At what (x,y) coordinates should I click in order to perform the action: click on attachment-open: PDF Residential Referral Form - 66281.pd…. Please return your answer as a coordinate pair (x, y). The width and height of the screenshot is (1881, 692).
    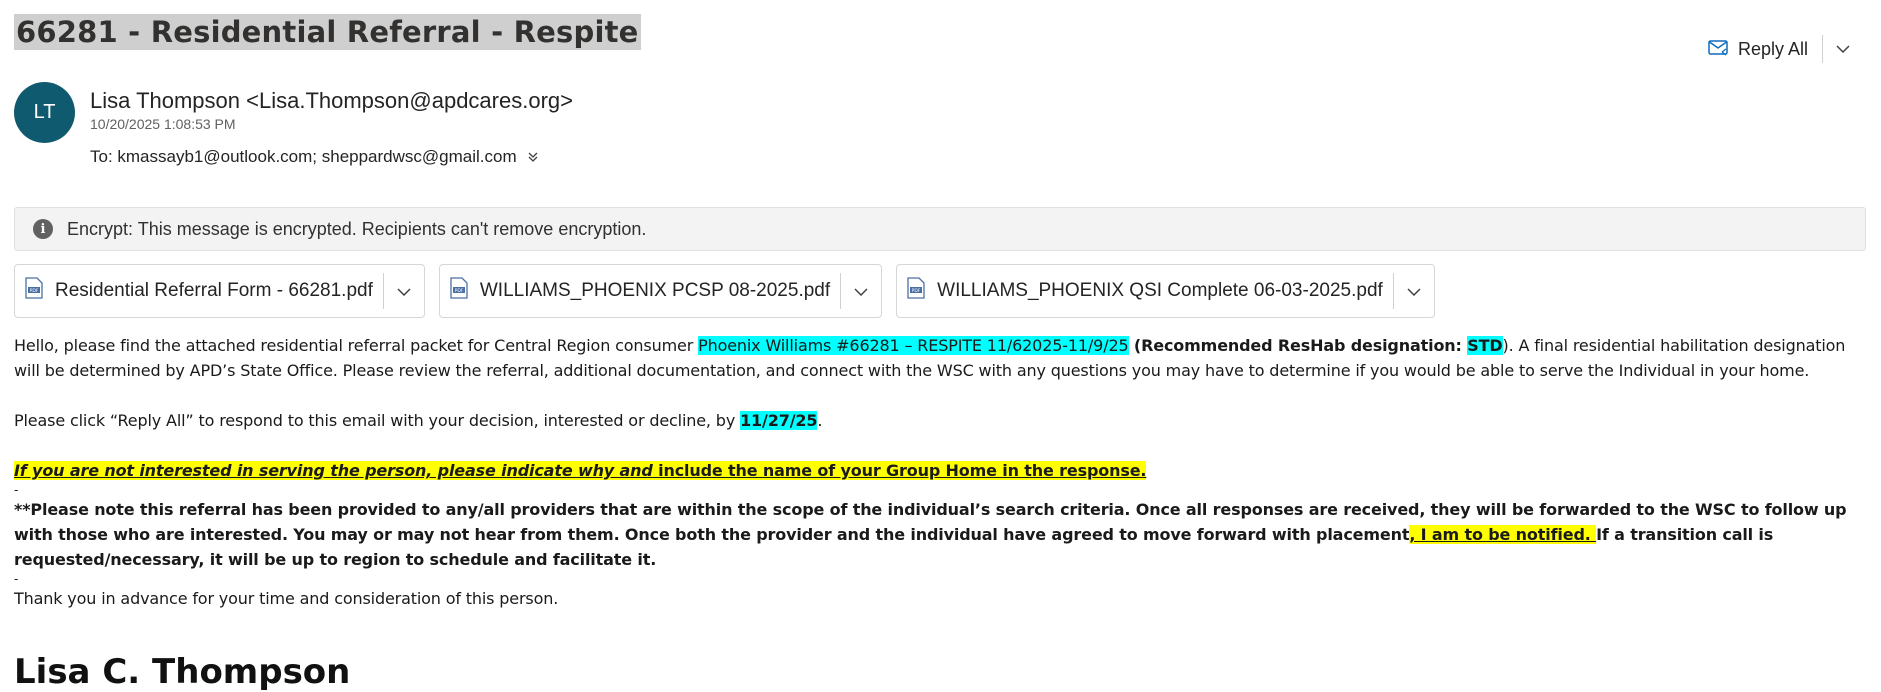
    Looking at the image, I should click on (204, 291).